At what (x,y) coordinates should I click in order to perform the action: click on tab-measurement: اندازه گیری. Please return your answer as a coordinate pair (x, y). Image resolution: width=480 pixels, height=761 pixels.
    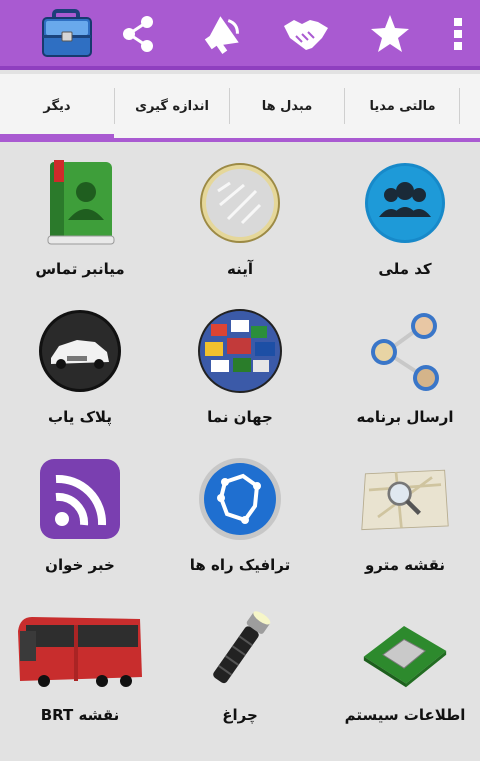
    Looking at the image, I should click on (172, 106).